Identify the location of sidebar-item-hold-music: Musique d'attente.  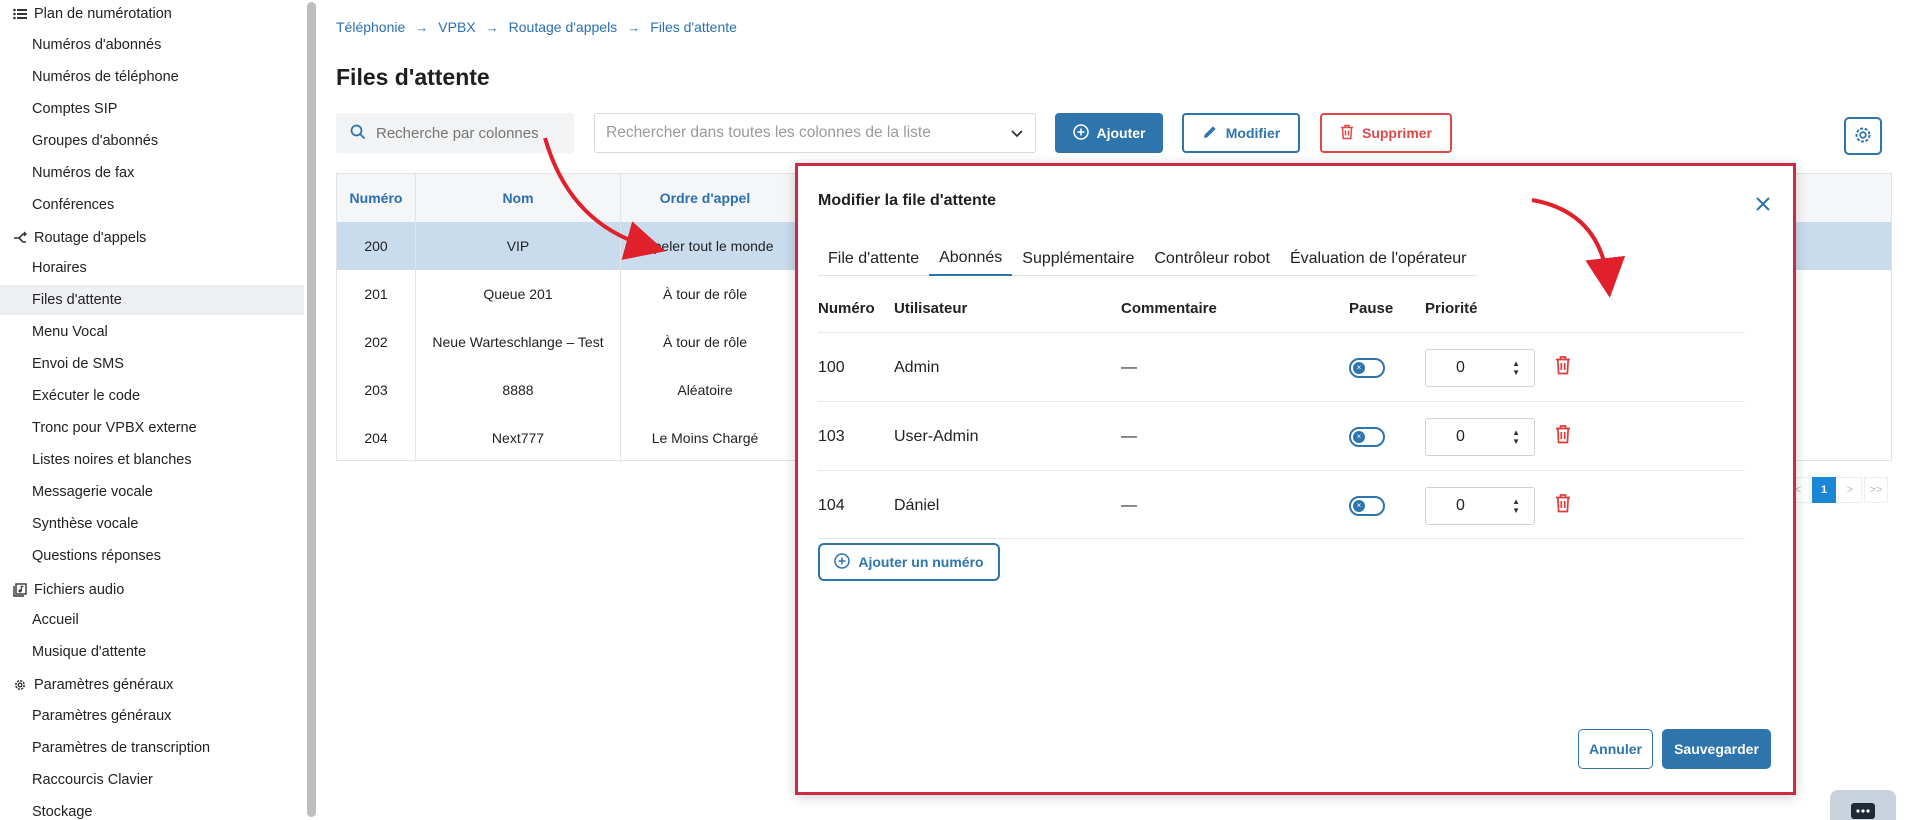
(152, 652).